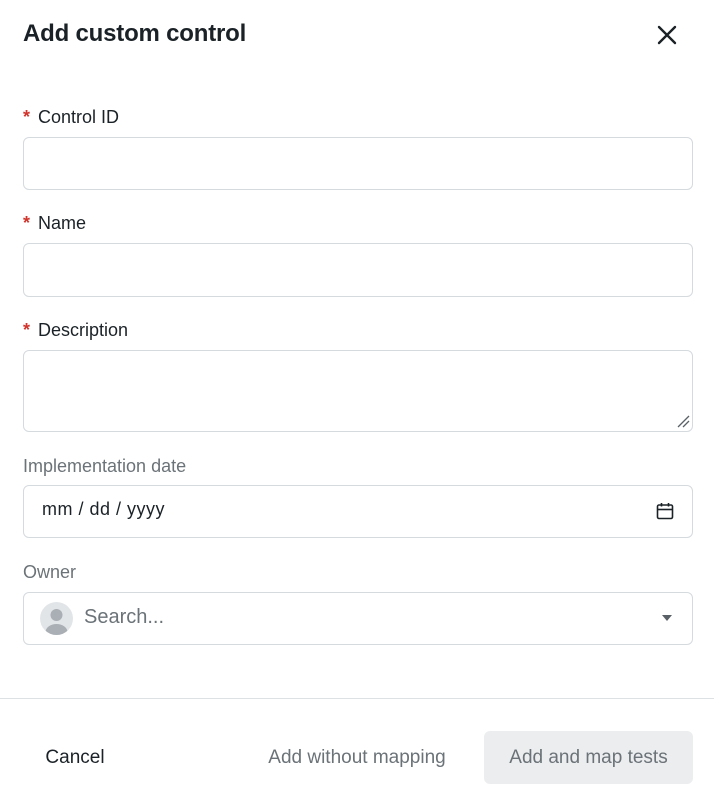 This screenshot has height=812, width=714. Describe the element at coordinates (83, 330) in the screenshot. I see `description-label-text: Description` at that location.